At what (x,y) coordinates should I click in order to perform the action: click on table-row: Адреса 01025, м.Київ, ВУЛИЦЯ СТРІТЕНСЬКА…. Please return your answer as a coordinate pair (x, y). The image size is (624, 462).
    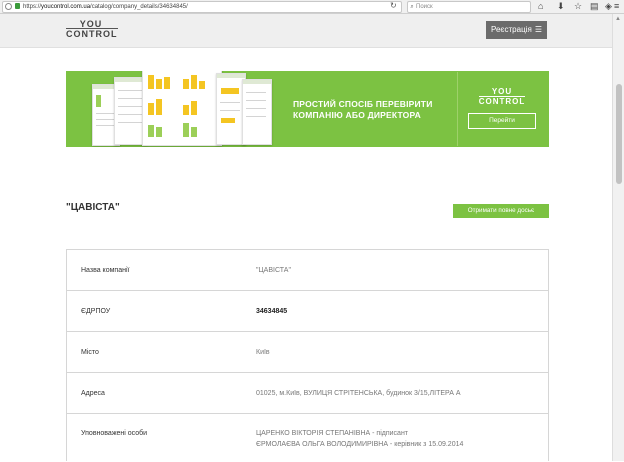
    Looking at the image, I should click on (307, 393).